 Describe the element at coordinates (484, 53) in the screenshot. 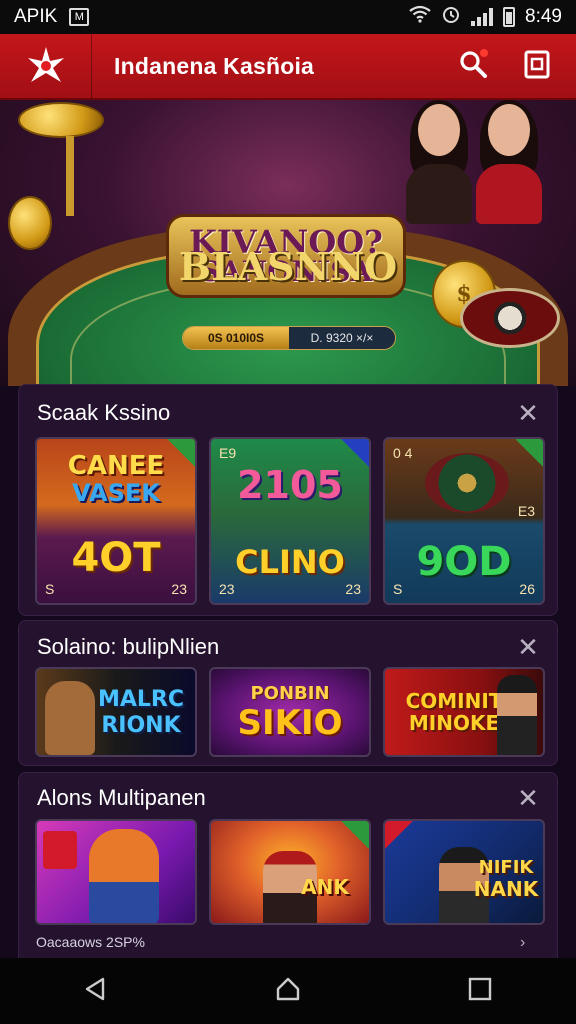

I see `notification-dot` at that location.